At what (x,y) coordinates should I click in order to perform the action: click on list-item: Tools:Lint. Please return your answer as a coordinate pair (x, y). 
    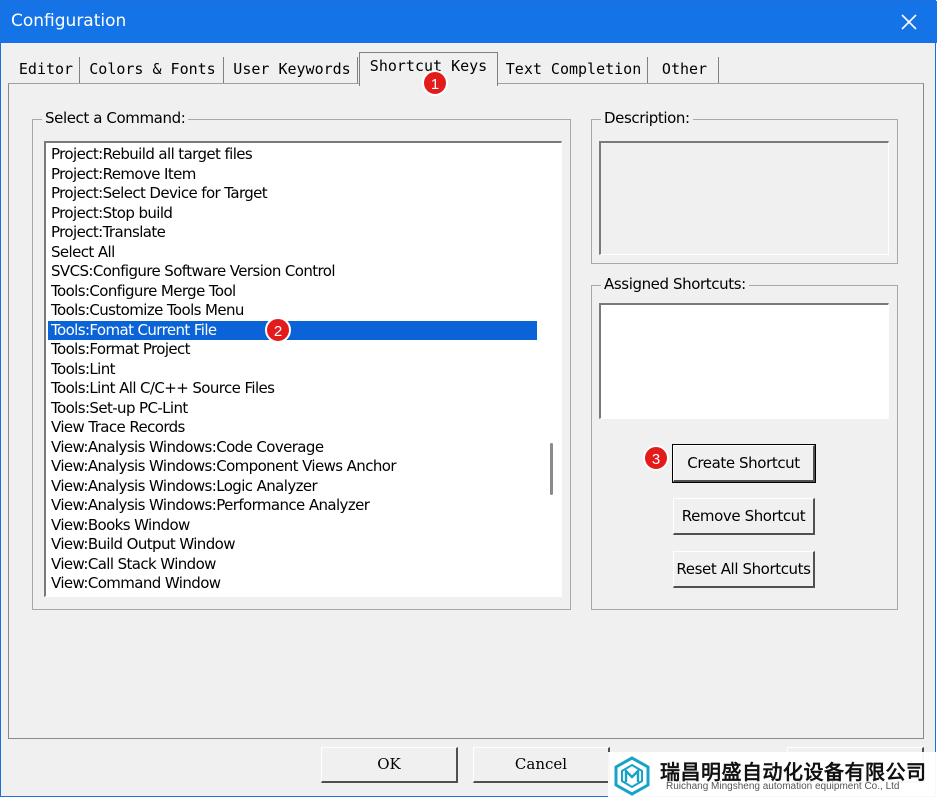
    Looking at the image, I should click on (292, 370).